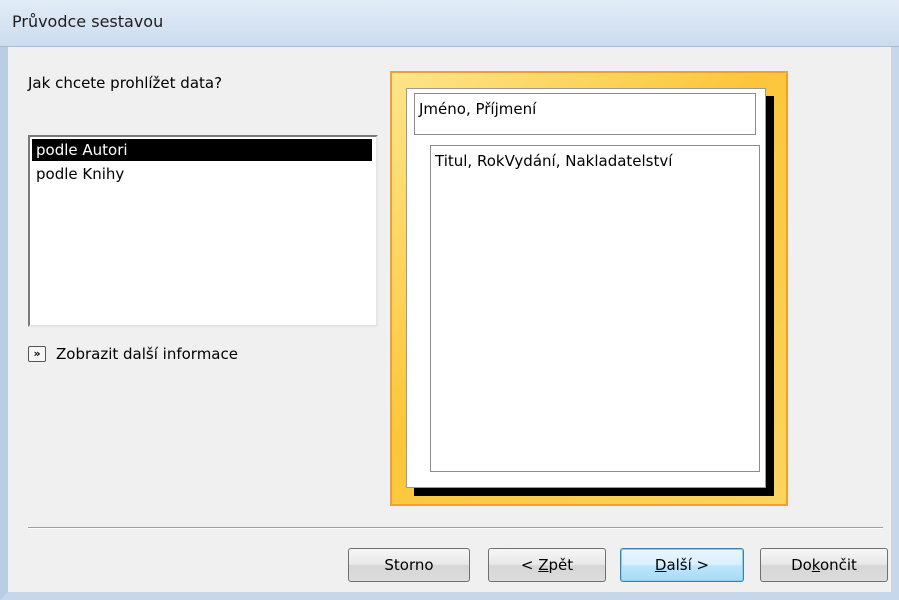  I want to click on back-button: < Zpět, so click(547, 565).